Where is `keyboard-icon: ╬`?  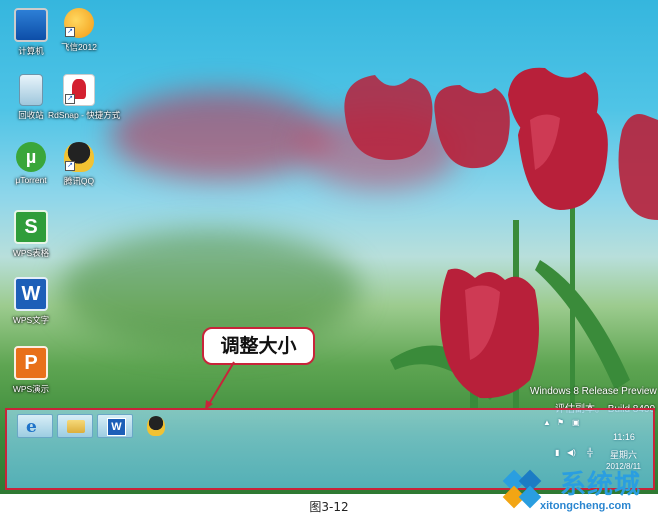 keyboard-icon: ╬ is located at coordinates (590, 452).